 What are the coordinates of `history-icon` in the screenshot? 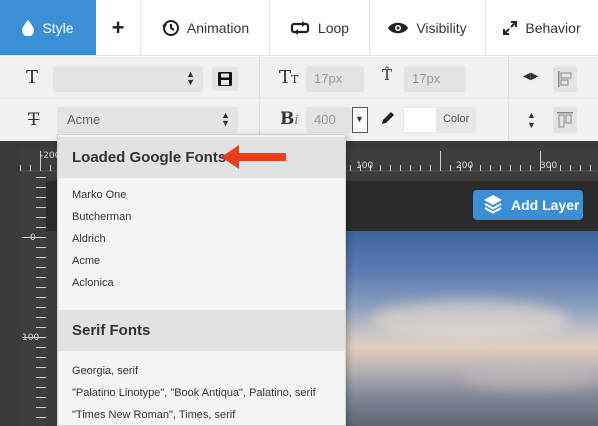 It's located at (170, 28).